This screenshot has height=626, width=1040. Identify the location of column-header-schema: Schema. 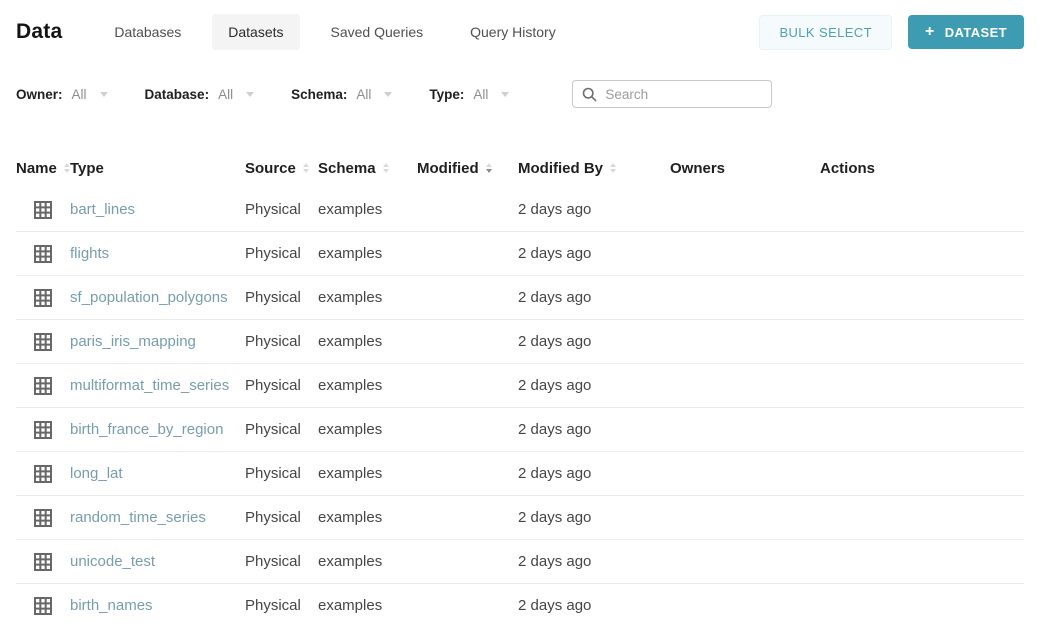
(367, 168).